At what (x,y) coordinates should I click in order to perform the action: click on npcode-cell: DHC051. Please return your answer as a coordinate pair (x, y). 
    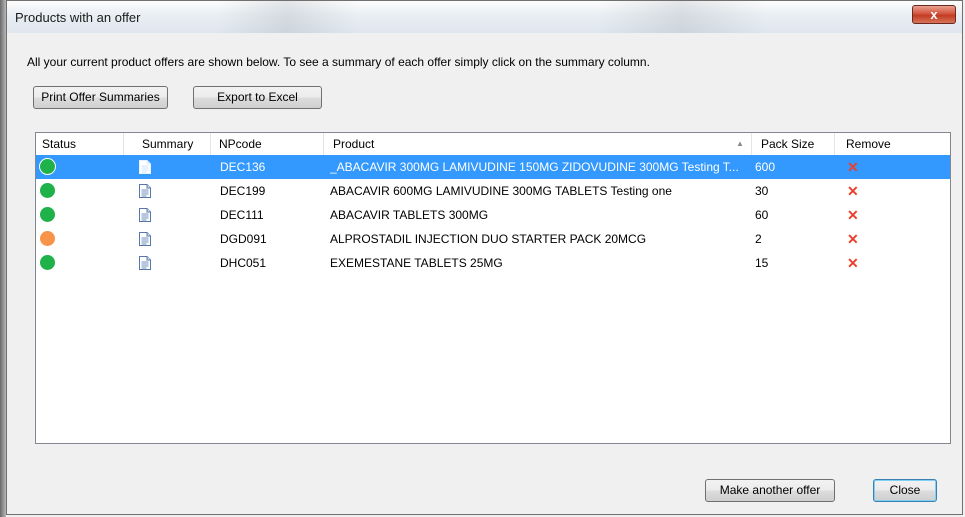
    Looking at the image, I should click on (243, 263).